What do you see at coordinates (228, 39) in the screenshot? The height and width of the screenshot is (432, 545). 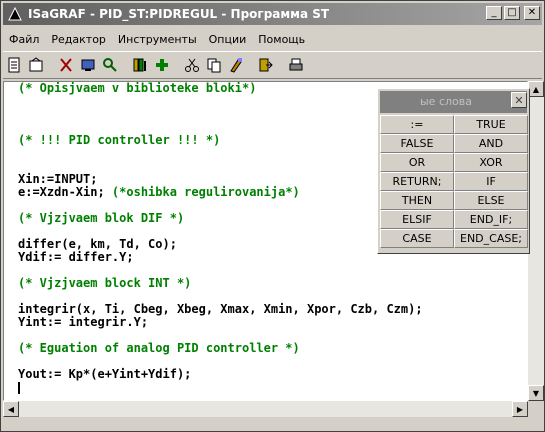 I see `menu-options: Опции` at bounding box center [228, 39].